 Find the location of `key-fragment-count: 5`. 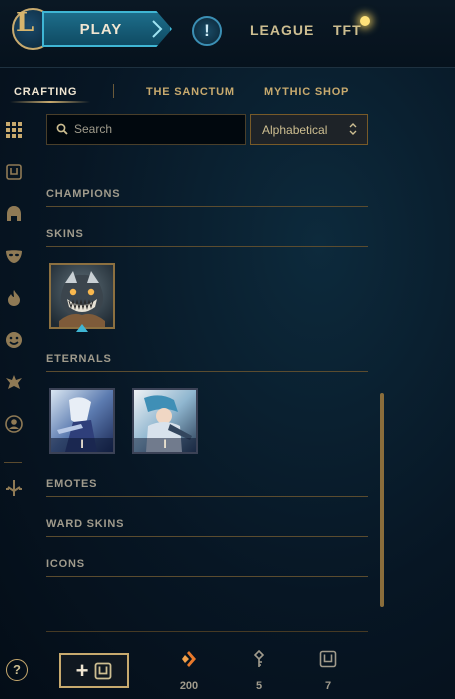

key-fragment-count: 5 is located at coordinates (259, 686).